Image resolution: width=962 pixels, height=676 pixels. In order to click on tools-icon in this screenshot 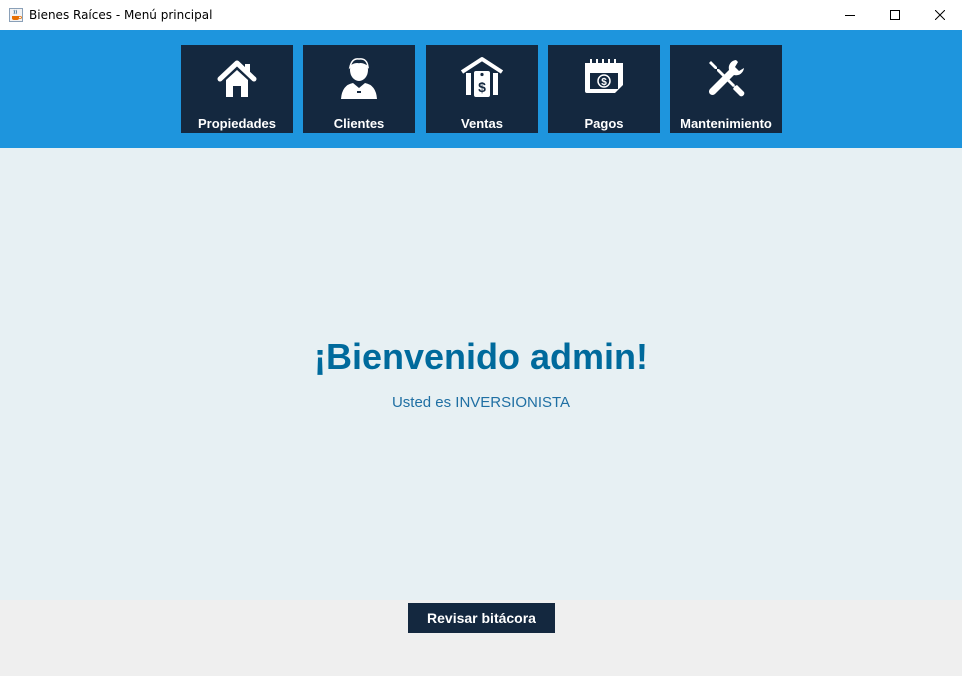, I will do `click(726, 78)`.